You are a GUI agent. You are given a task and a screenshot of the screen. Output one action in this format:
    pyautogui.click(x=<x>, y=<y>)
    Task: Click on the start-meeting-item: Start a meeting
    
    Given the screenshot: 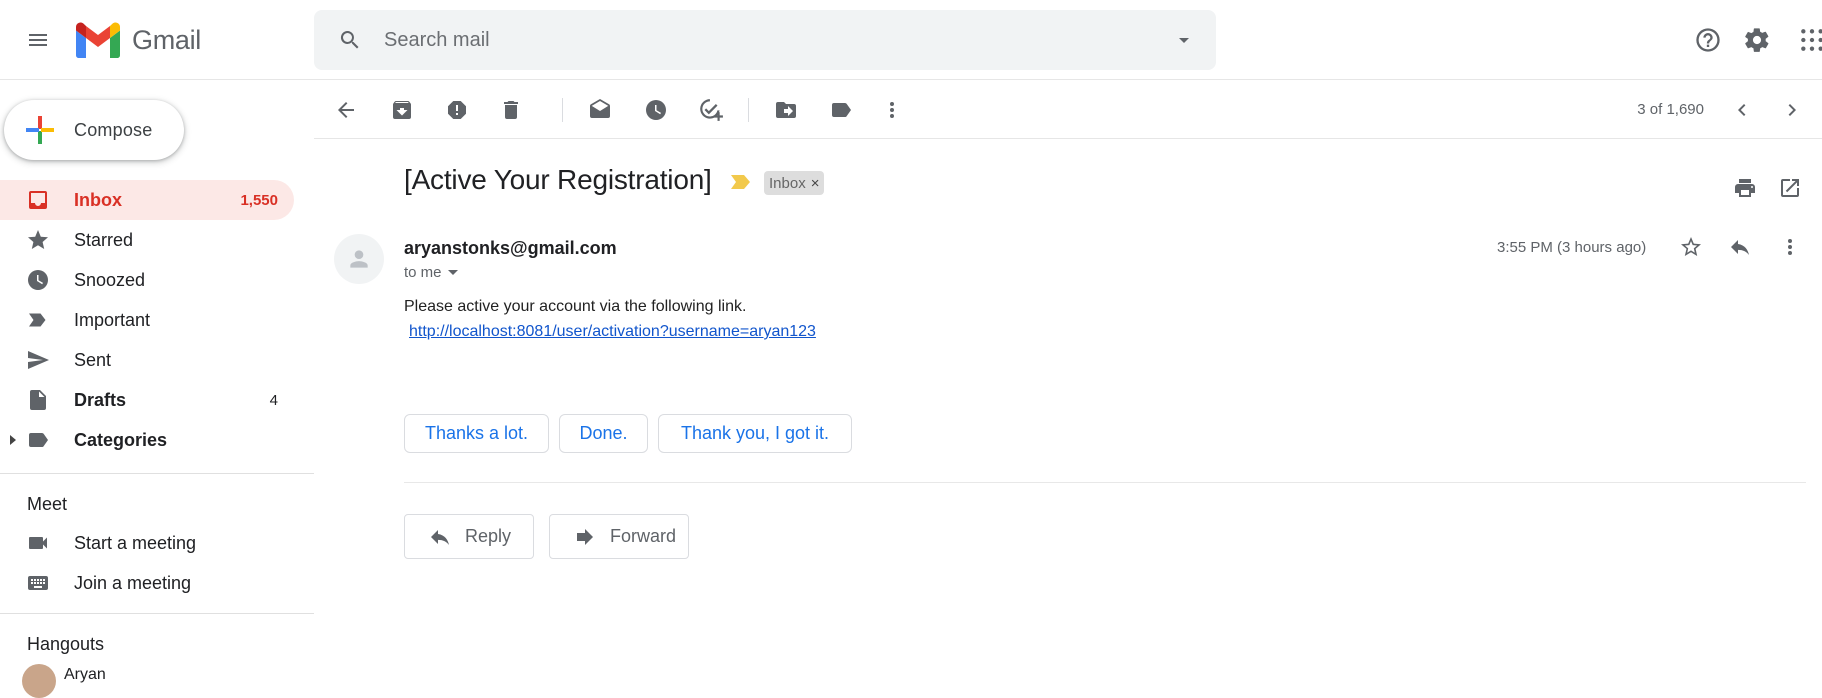 What is the action you would take?
    pyautogui.click(x=147, y=543)
    